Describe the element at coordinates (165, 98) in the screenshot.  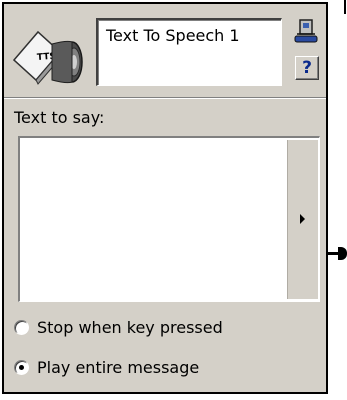
I see `header-divider` at that location.